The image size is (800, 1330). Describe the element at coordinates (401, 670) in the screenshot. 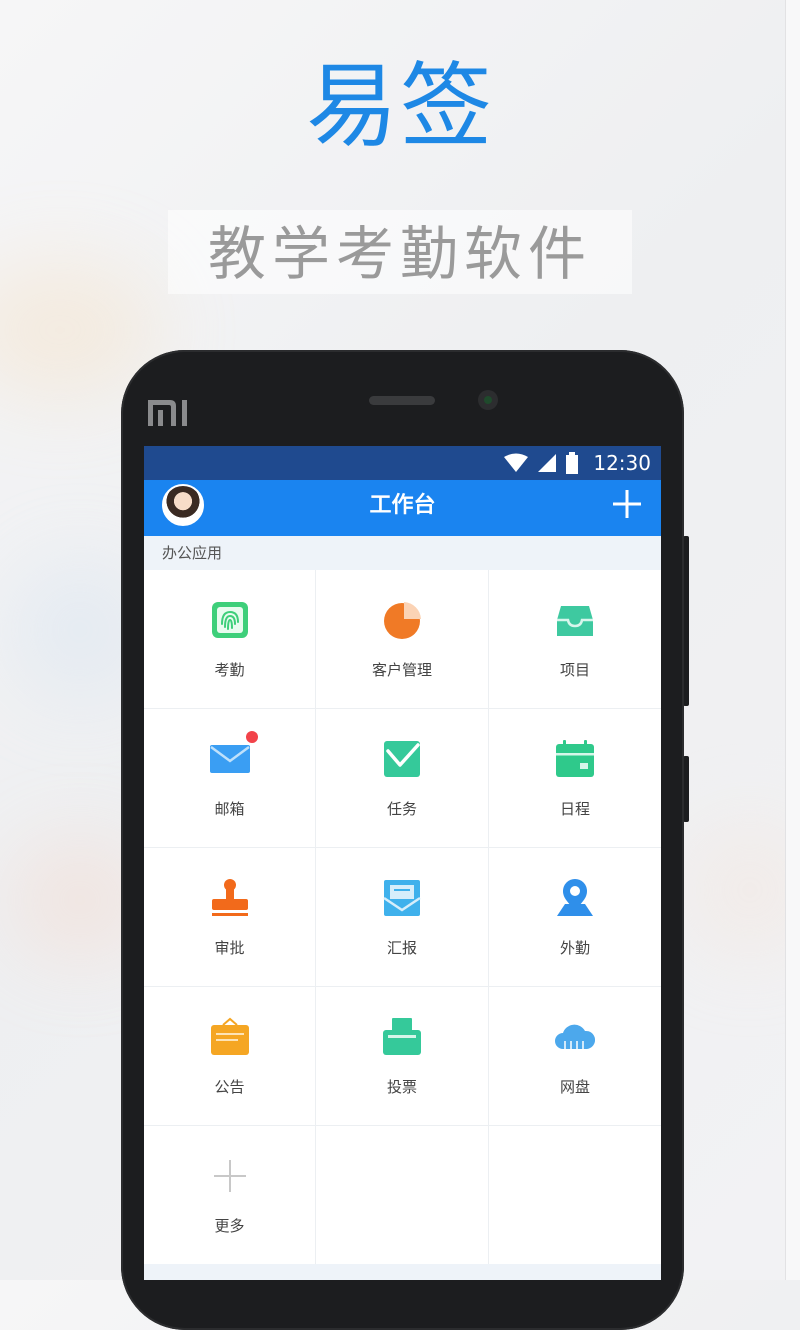

I see `app-label: 客户管理` at that location.